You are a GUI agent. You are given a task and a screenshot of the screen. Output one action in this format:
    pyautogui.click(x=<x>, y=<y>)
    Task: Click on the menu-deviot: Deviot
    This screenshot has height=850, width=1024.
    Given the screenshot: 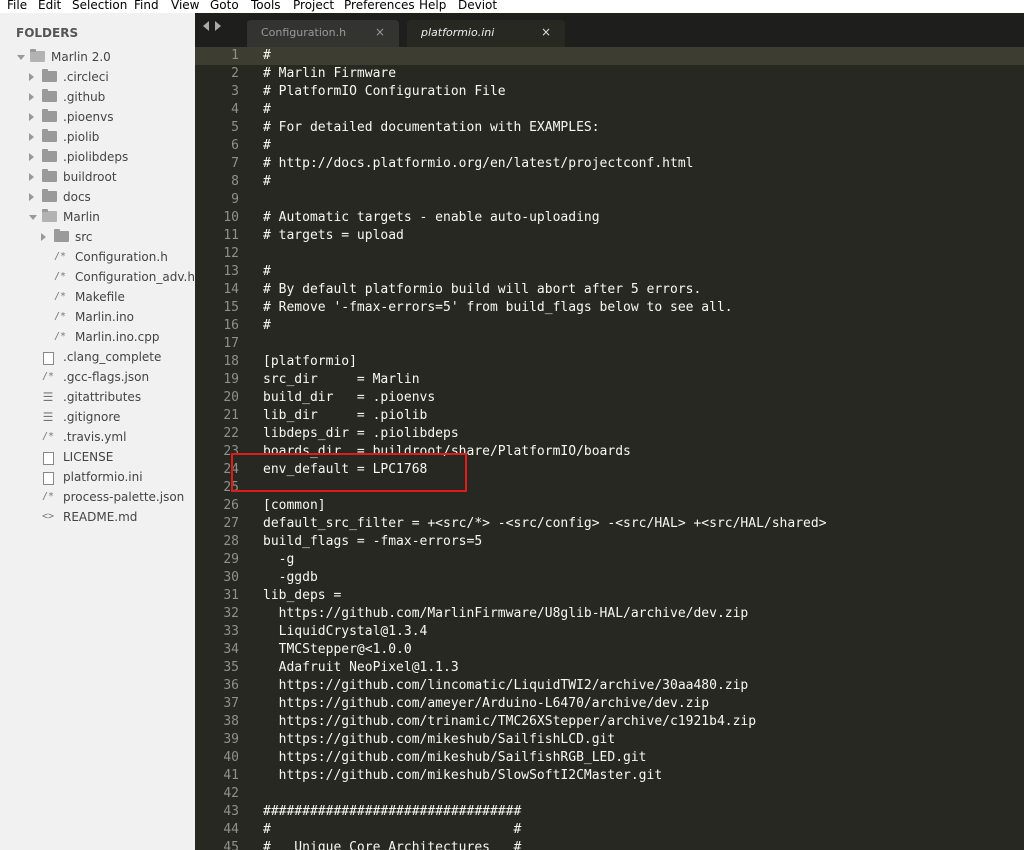 What is the action you would take?
    pyautogui.click(x=477, y=6)
    